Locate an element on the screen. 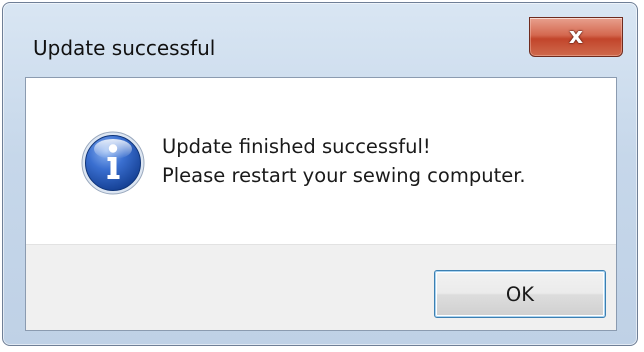 The image size is (644, 352). dialog-title: Update successful is located at coordinates (124, 48).